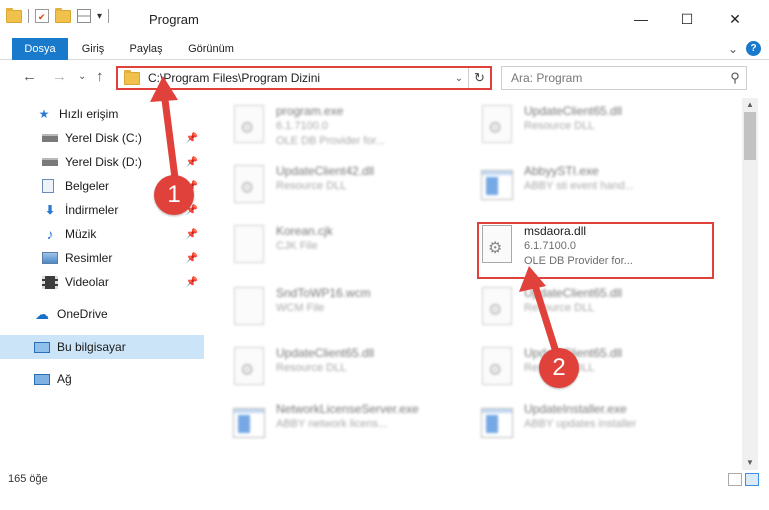  Describe the element at coordinates (29, 76) in the screenshot. I see `back-button: ←` at that location.